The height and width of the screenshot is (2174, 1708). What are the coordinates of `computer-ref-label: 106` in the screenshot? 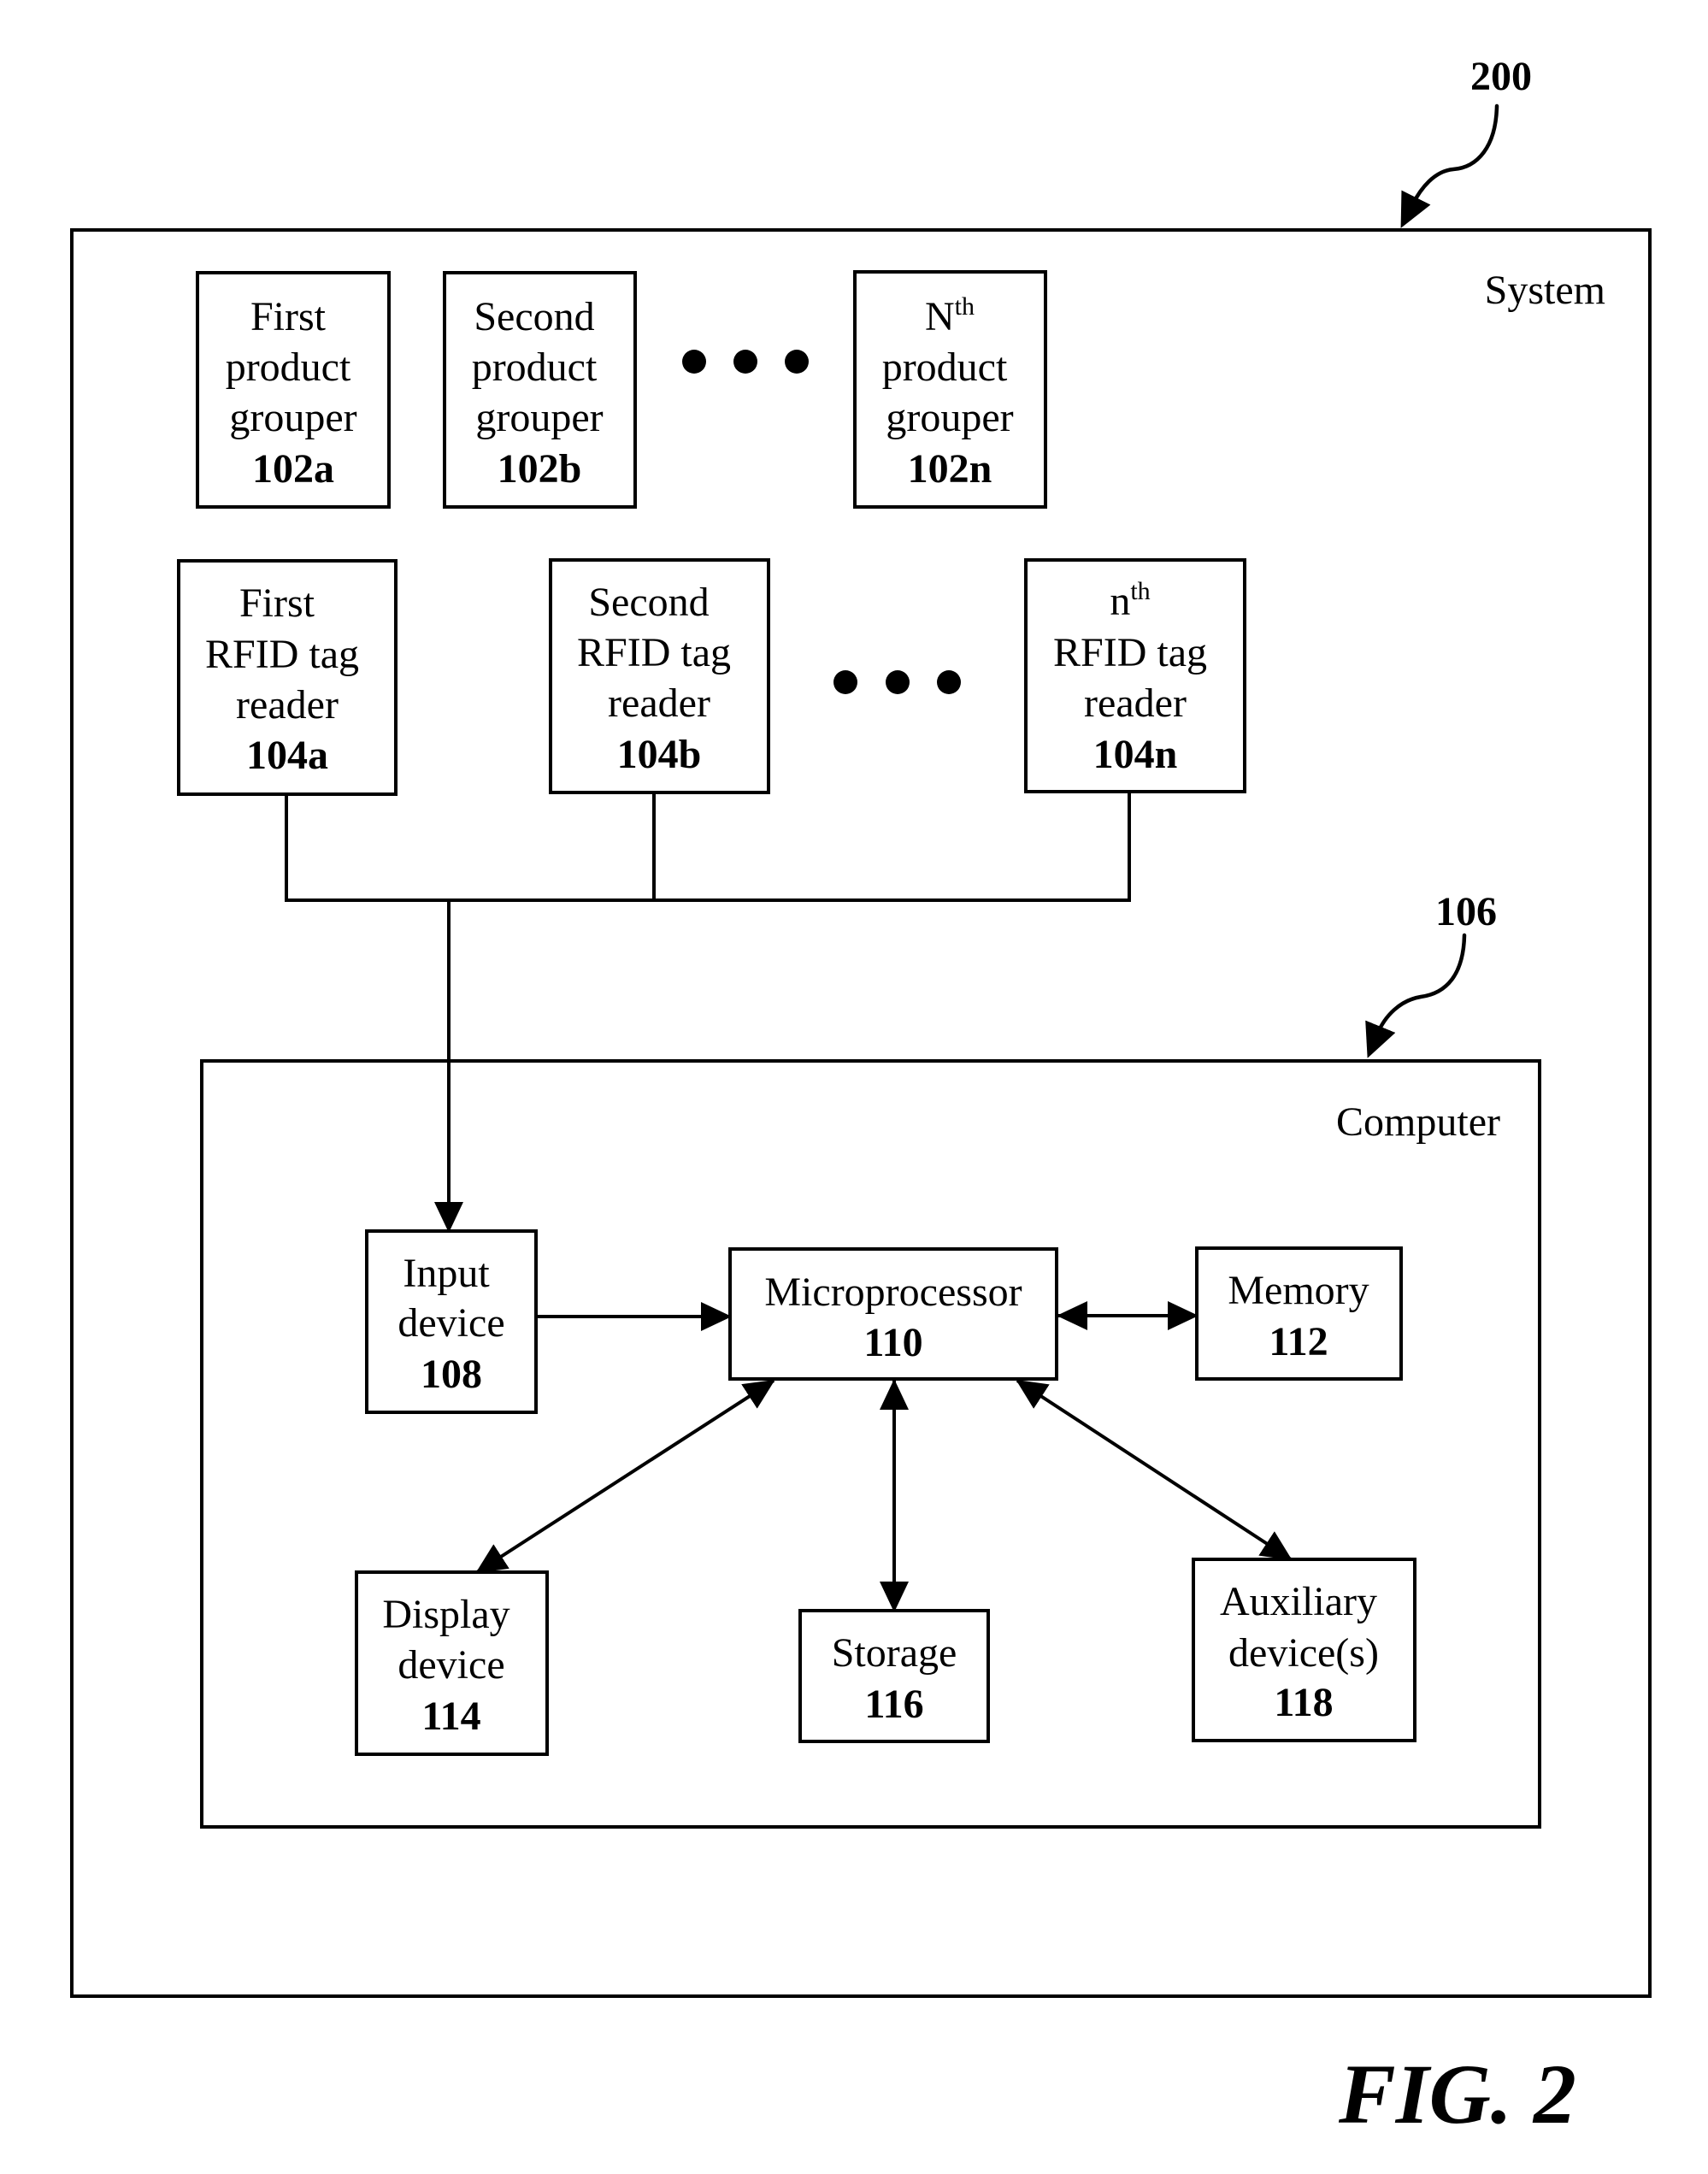 It's located at (1466, 911).